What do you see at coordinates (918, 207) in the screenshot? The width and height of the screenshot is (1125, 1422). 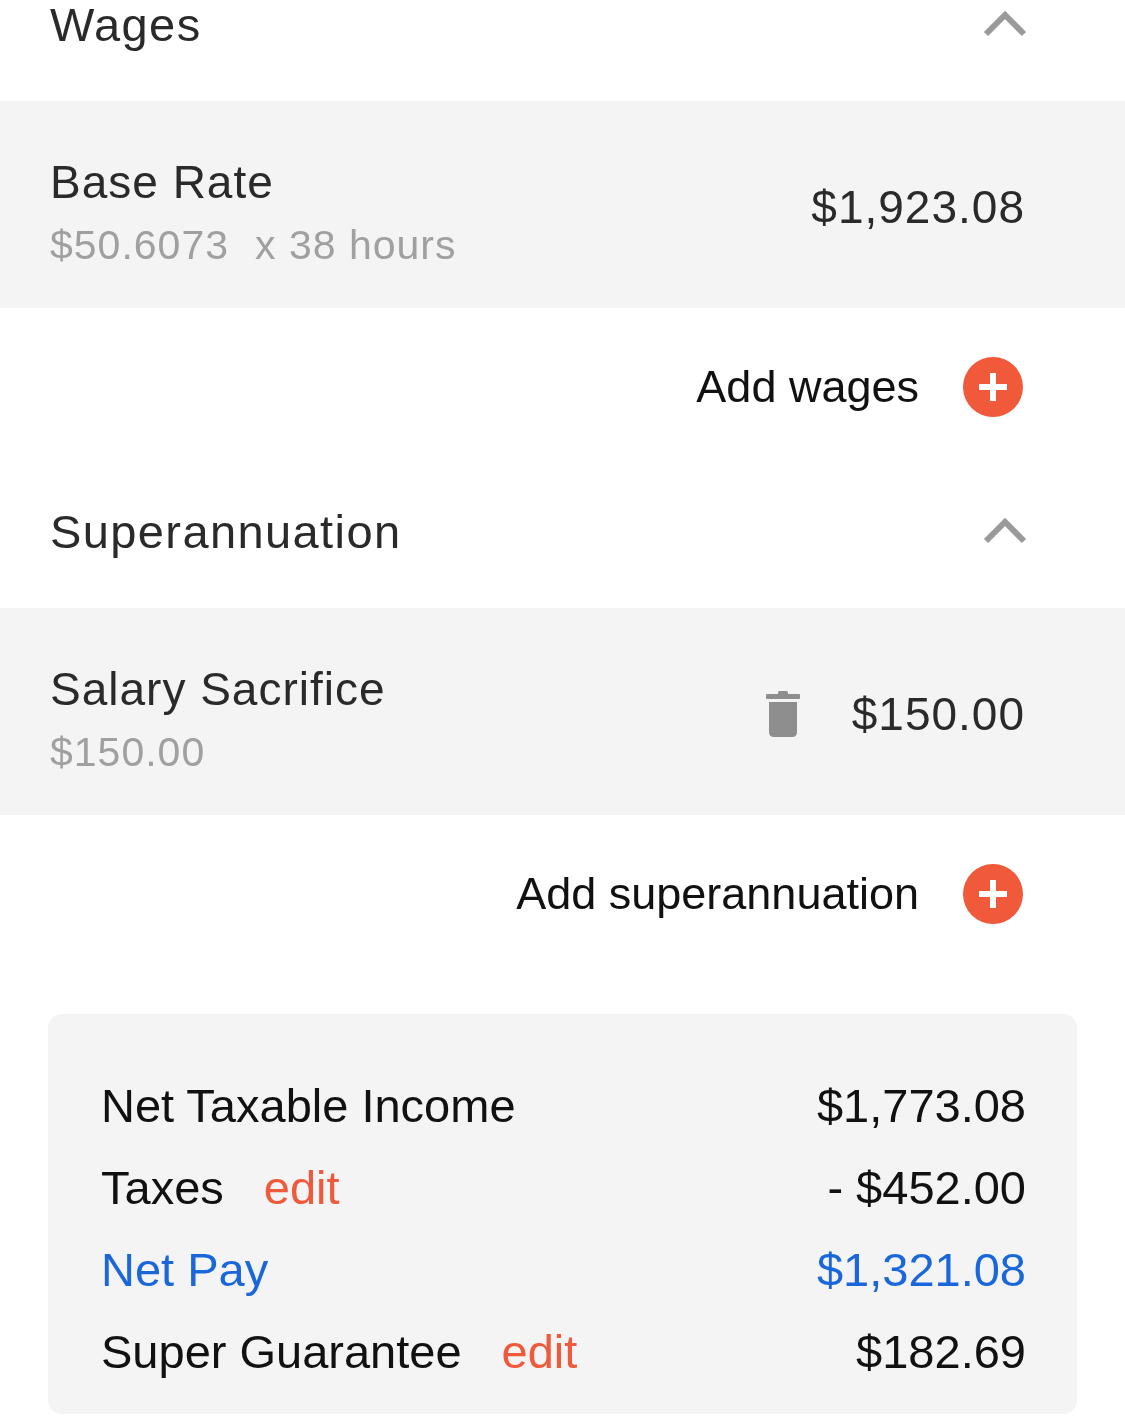 I see `item-amount: $1,923.08` at bounding box center [918, 207].